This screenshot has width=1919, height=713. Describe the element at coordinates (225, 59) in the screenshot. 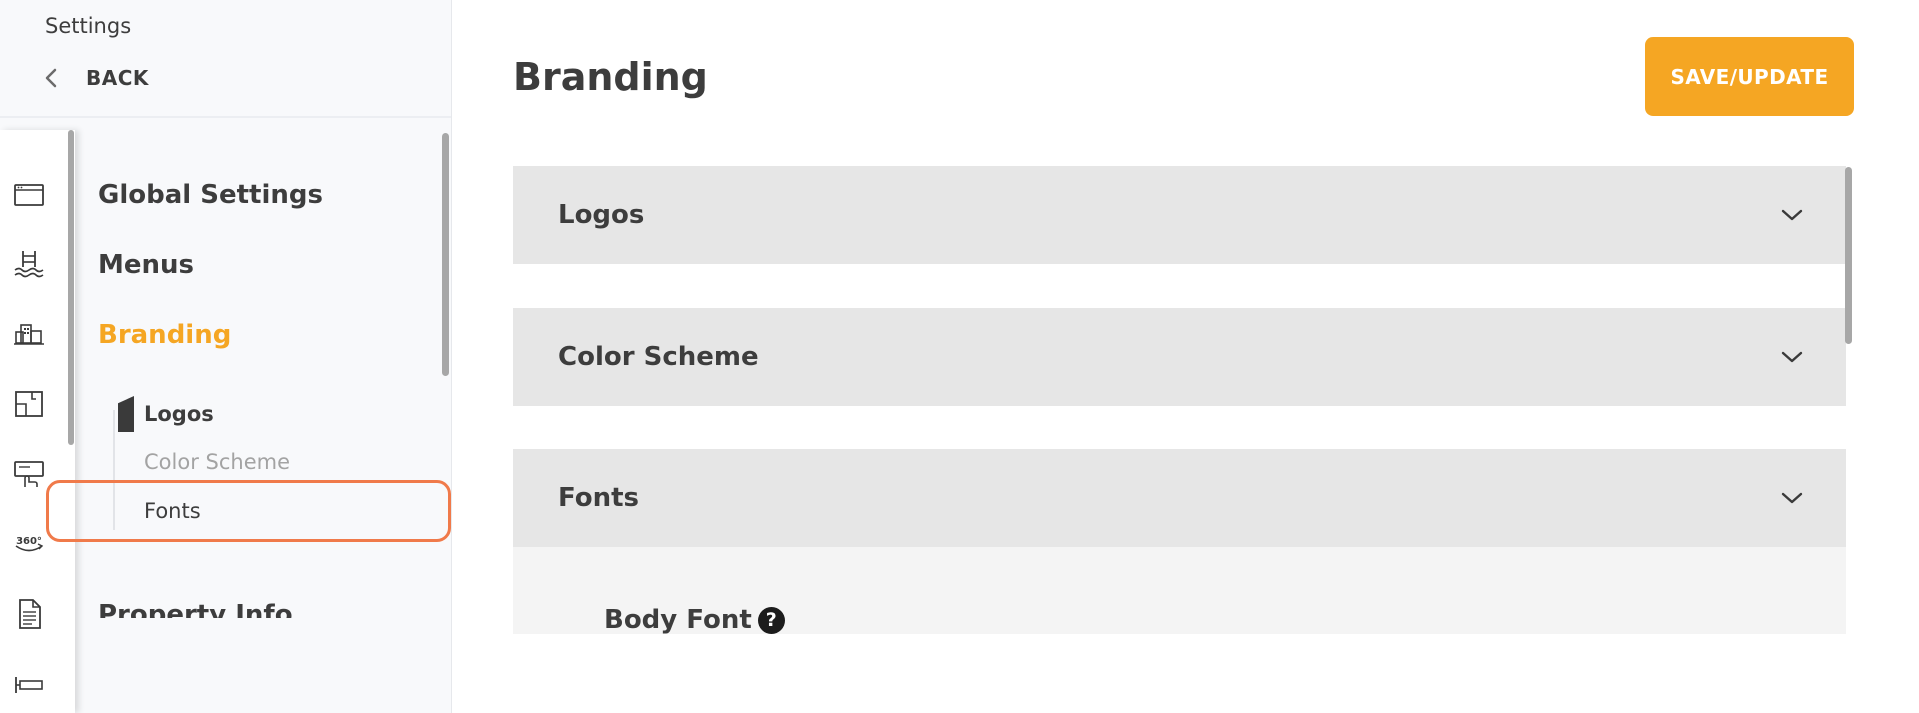

I see `sidebar-header: Settings BACK` at that location.